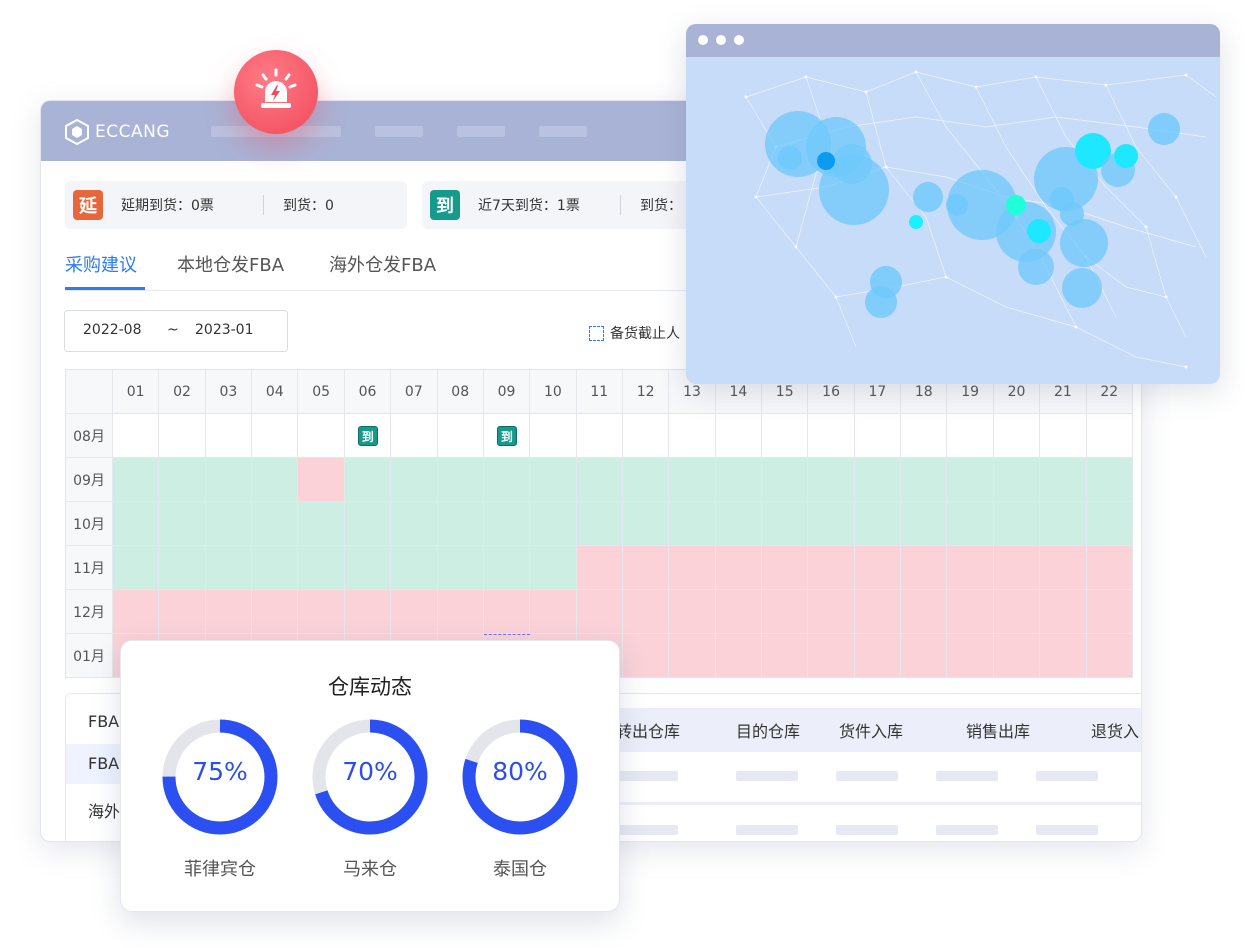  What do you see at coordinates (507, 635) in the screenshot?
I see `selected-cell-outline` at bounding box center [507, 635].